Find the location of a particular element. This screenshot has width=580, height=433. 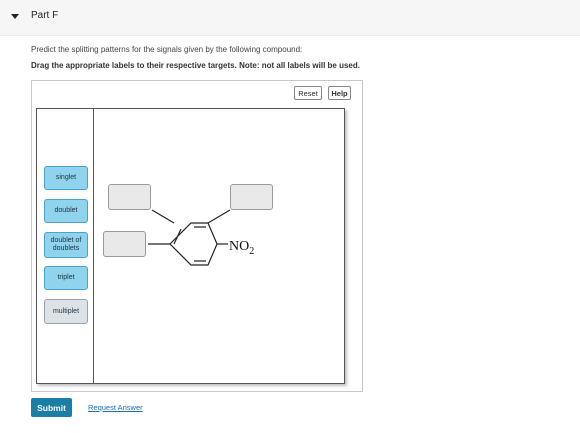

benzene-ring is located at coordinates (193, 244).